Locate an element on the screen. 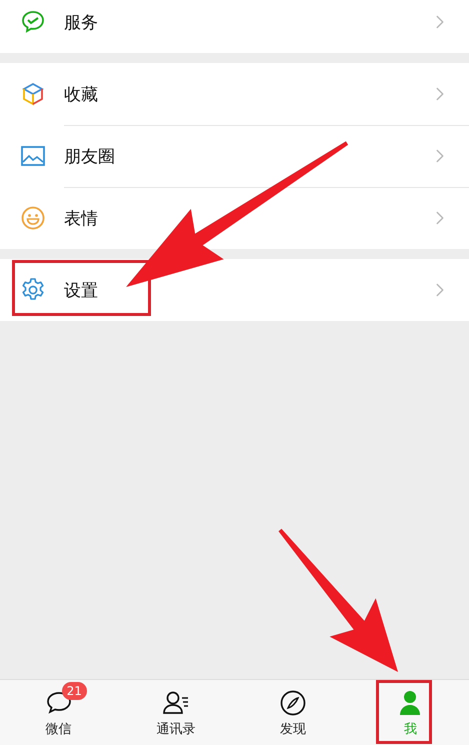 This screenshot has width=469, height=745. menu-item-label: 设置 is located at coordinates (81, 291).